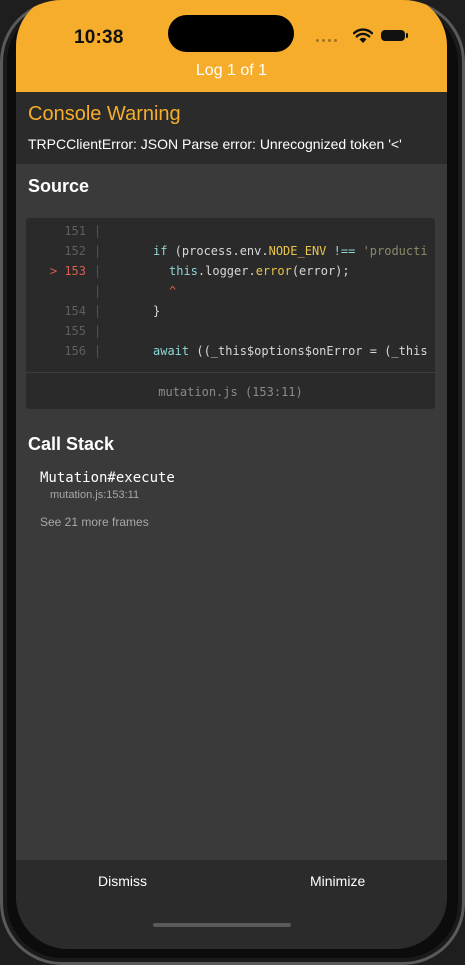  I want to click on line-number: 155, so click(75, 331).